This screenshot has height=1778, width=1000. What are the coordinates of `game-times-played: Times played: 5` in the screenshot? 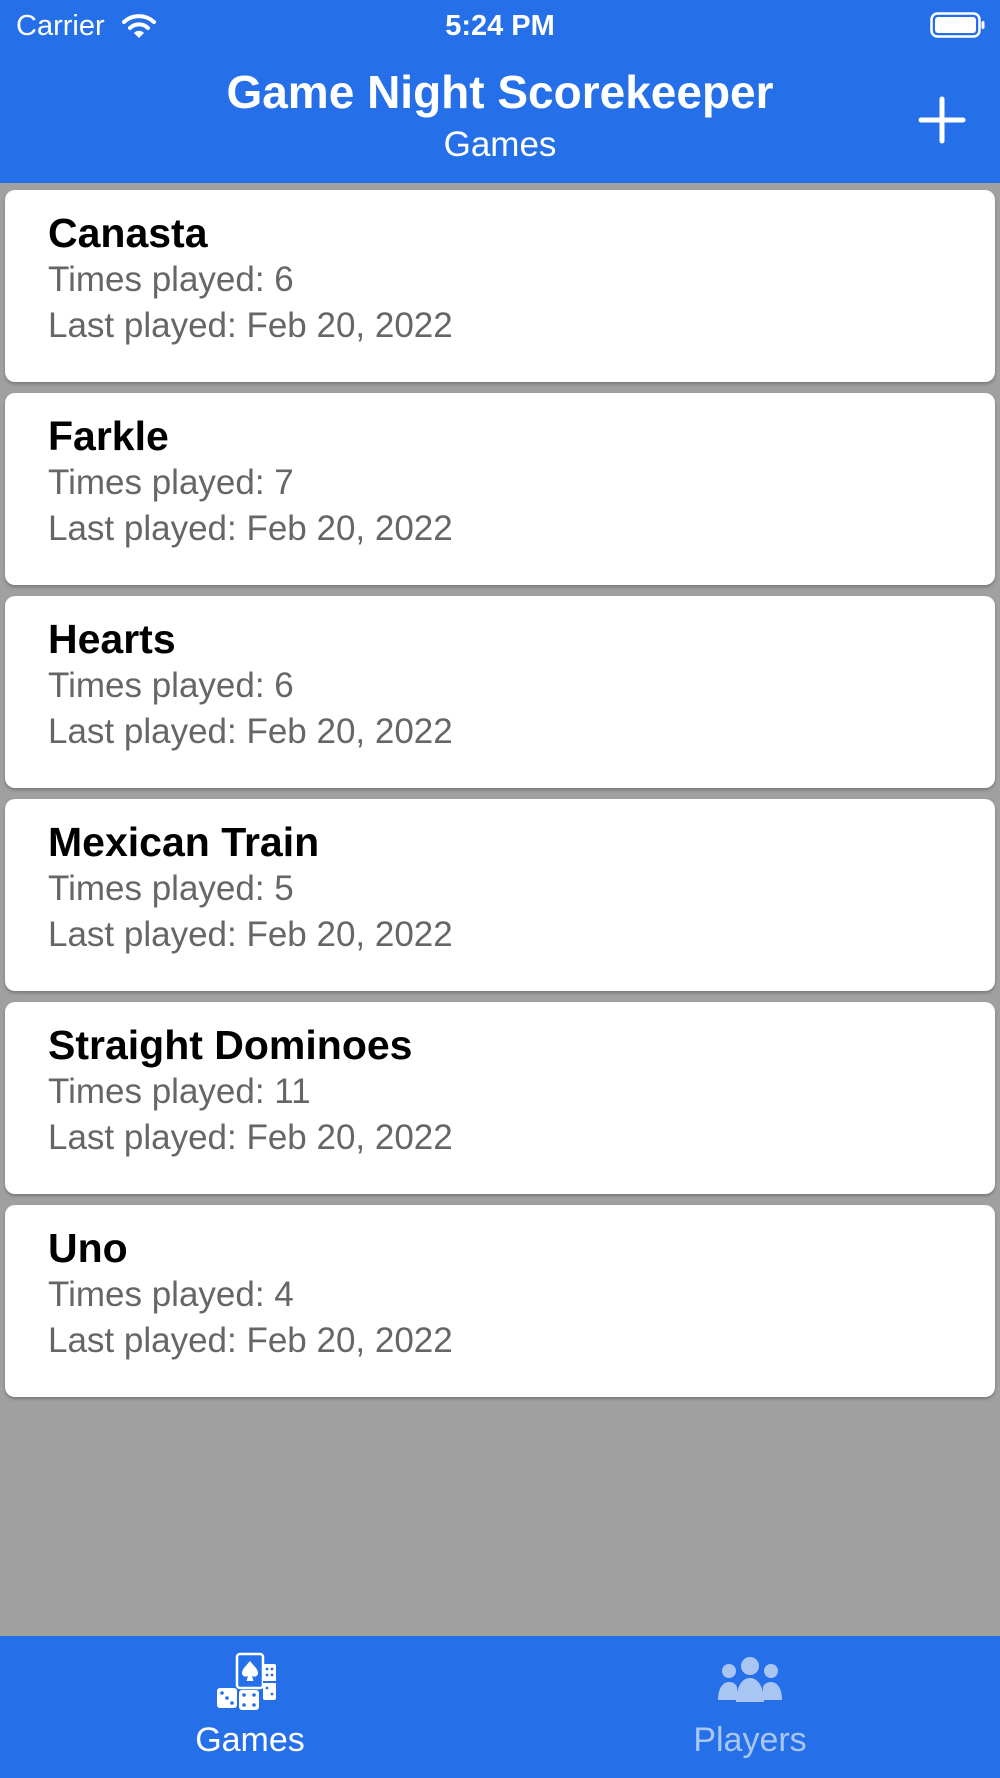 It's located at (171, 888).